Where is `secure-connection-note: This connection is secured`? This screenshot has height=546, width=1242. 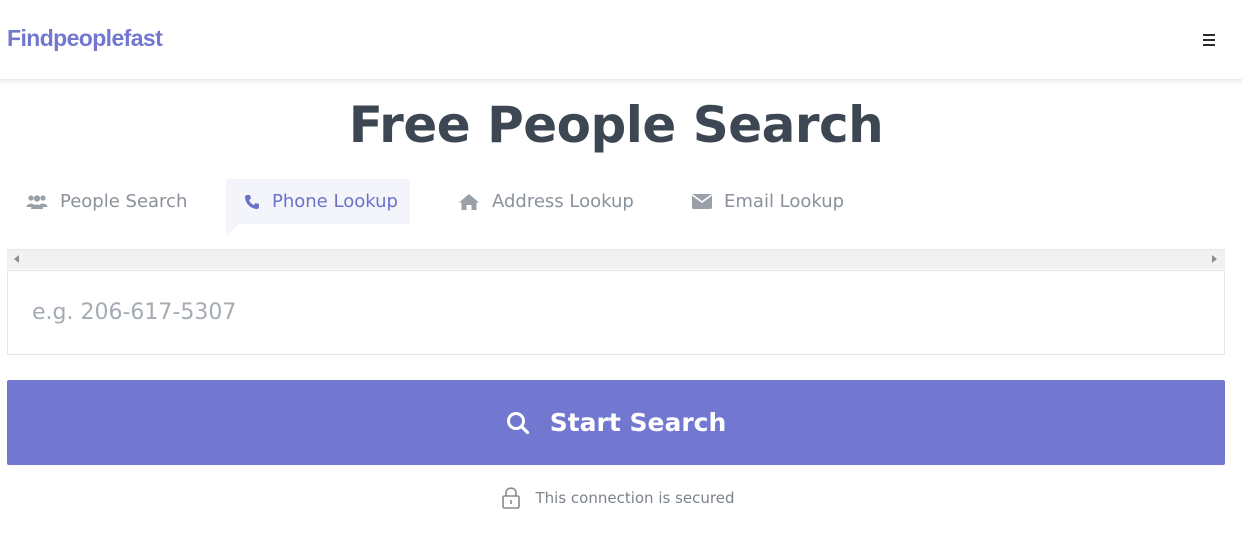
secure-connection-note: This connection is secured is located at coordinates (618, 498).